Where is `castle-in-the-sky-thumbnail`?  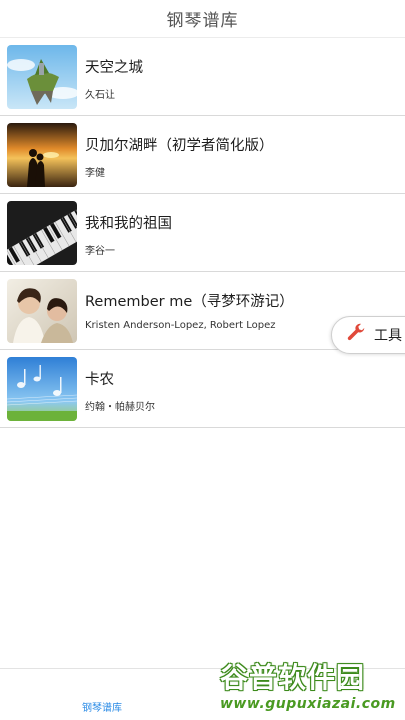
castle-in-the-sky-thumbnail is located at coordinates (42, 77).